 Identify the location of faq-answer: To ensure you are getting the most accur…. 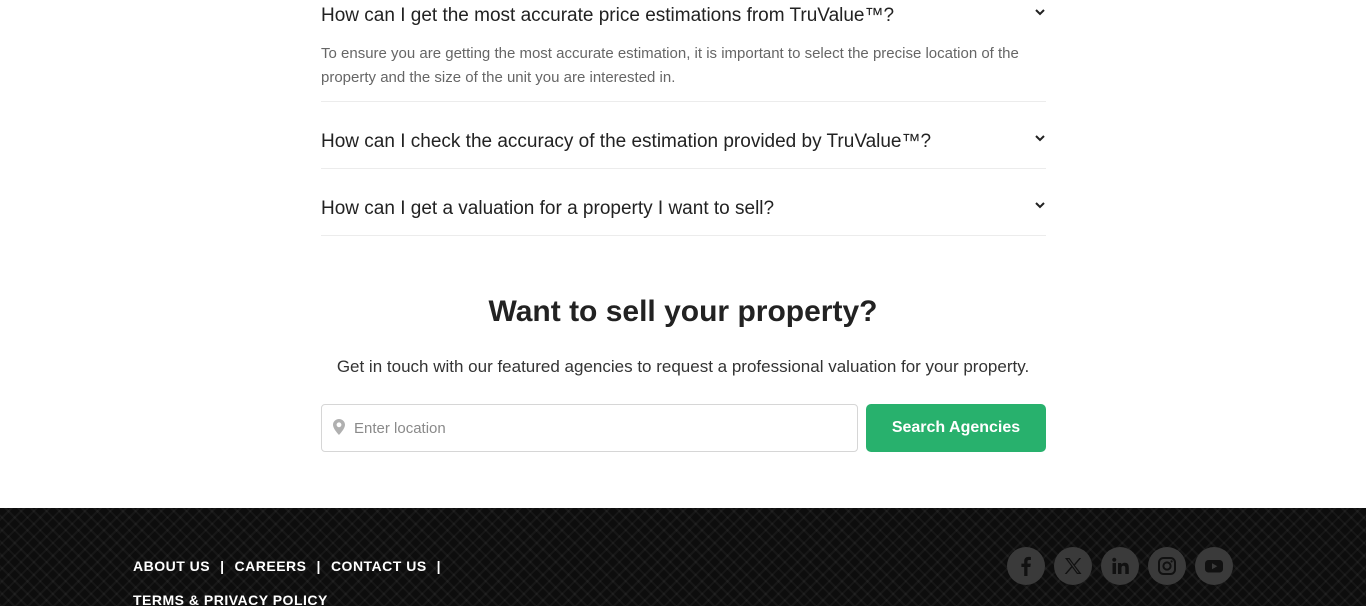
(670, 65).